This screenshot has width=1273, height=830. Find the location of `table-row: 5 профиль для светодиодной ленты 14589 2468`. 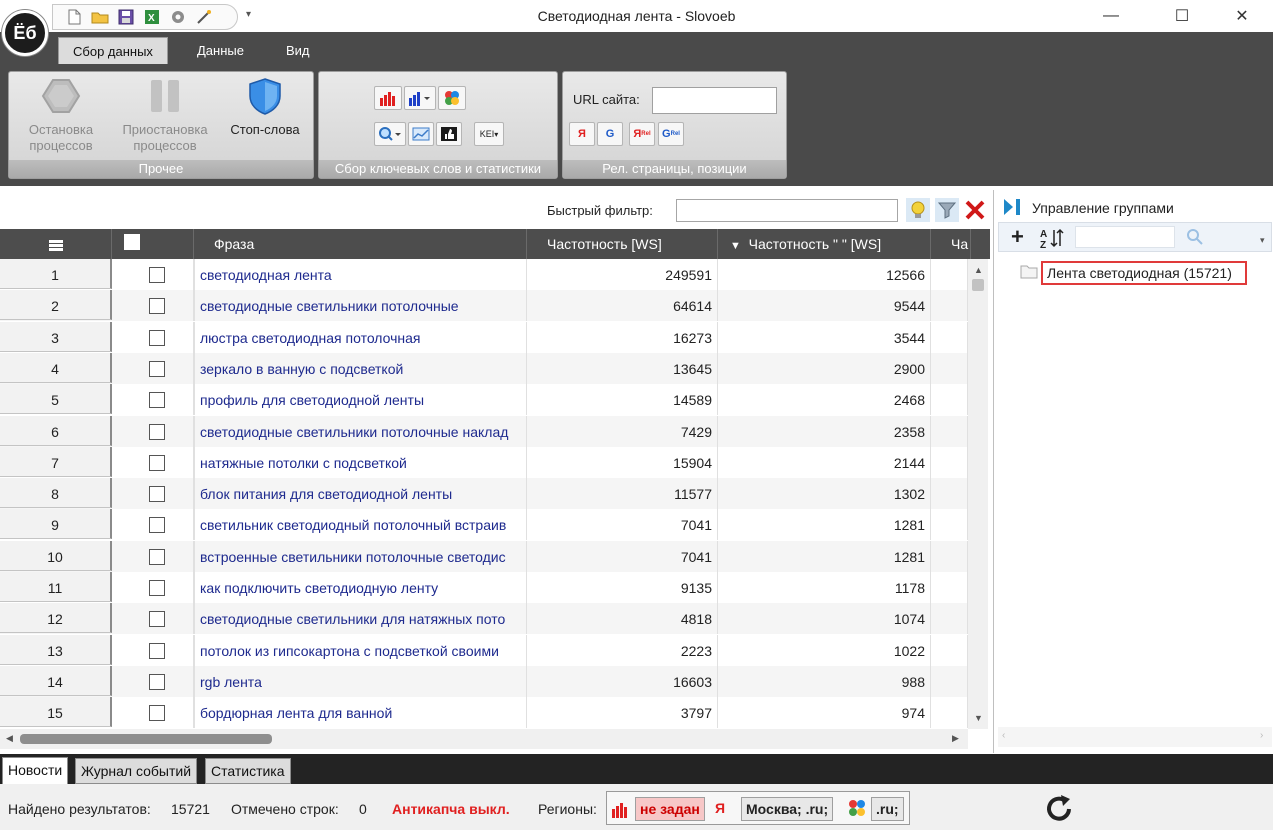

table-row: 5 профиль для светодиодной ленты 14589 2468 is located at coordinates (484, 399).